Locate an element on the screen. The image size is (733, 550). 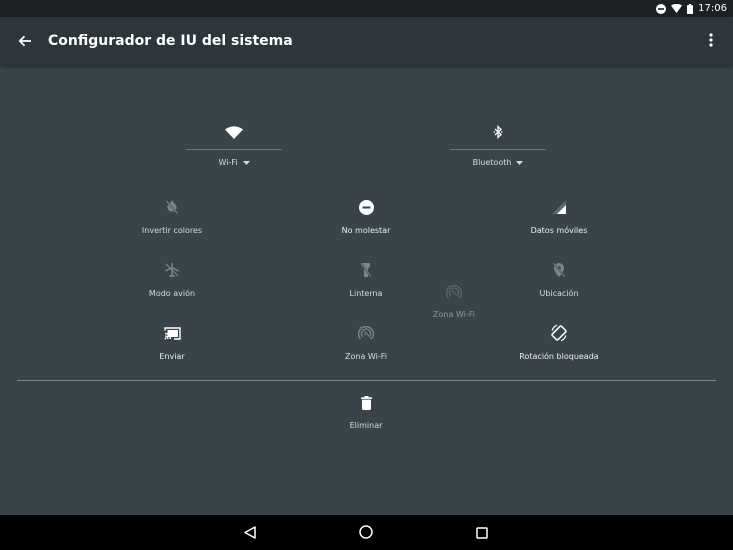
tile-label: Datos móviles is located at coordinates (559, 230).